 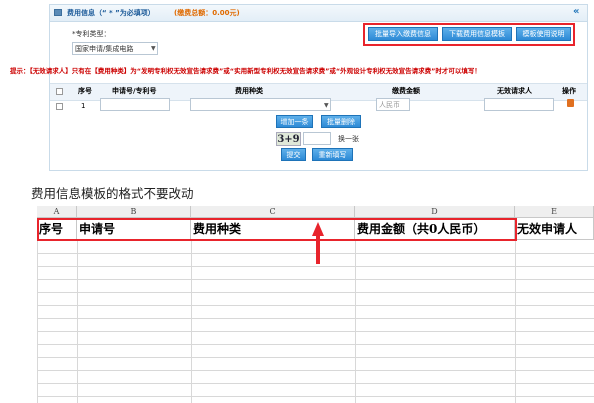 I want to click on row-checkbox, so click(x=59, y=106).